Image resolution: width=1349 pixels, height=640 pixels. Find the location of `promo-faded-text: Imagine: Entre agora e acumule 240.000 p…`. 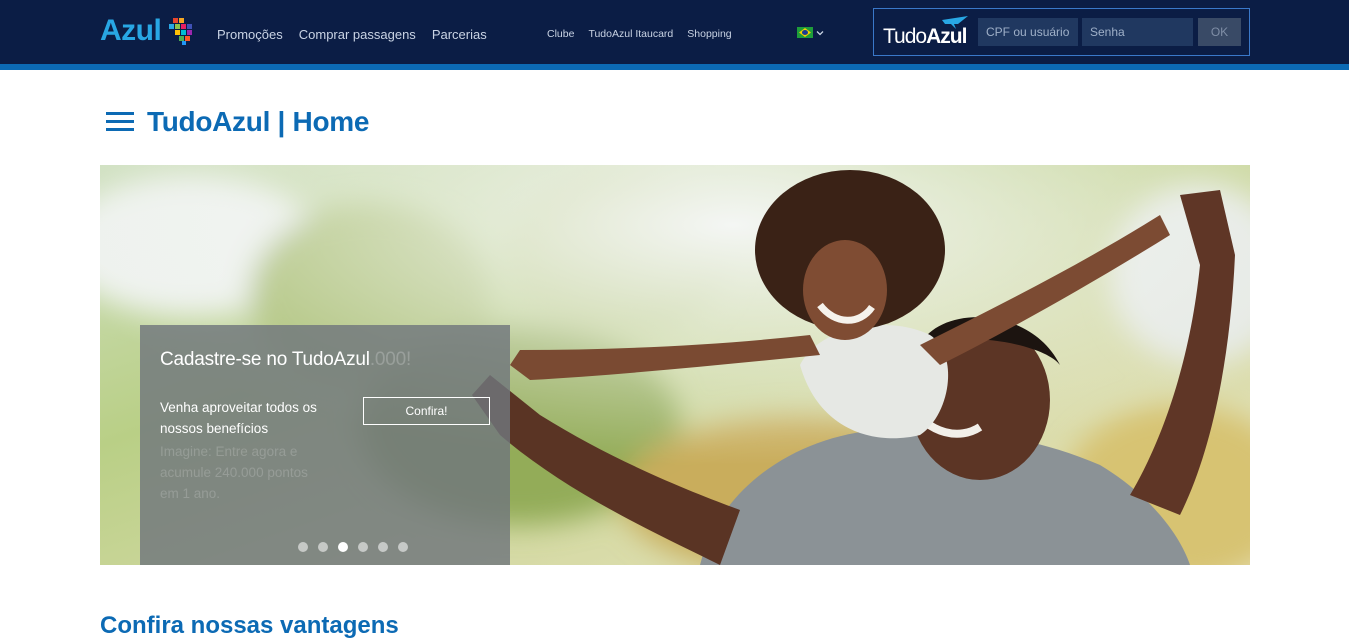

promo-faded-text: Imagine: Entre agora e acumule 240.000 p… is located at coordinates (234, 472).